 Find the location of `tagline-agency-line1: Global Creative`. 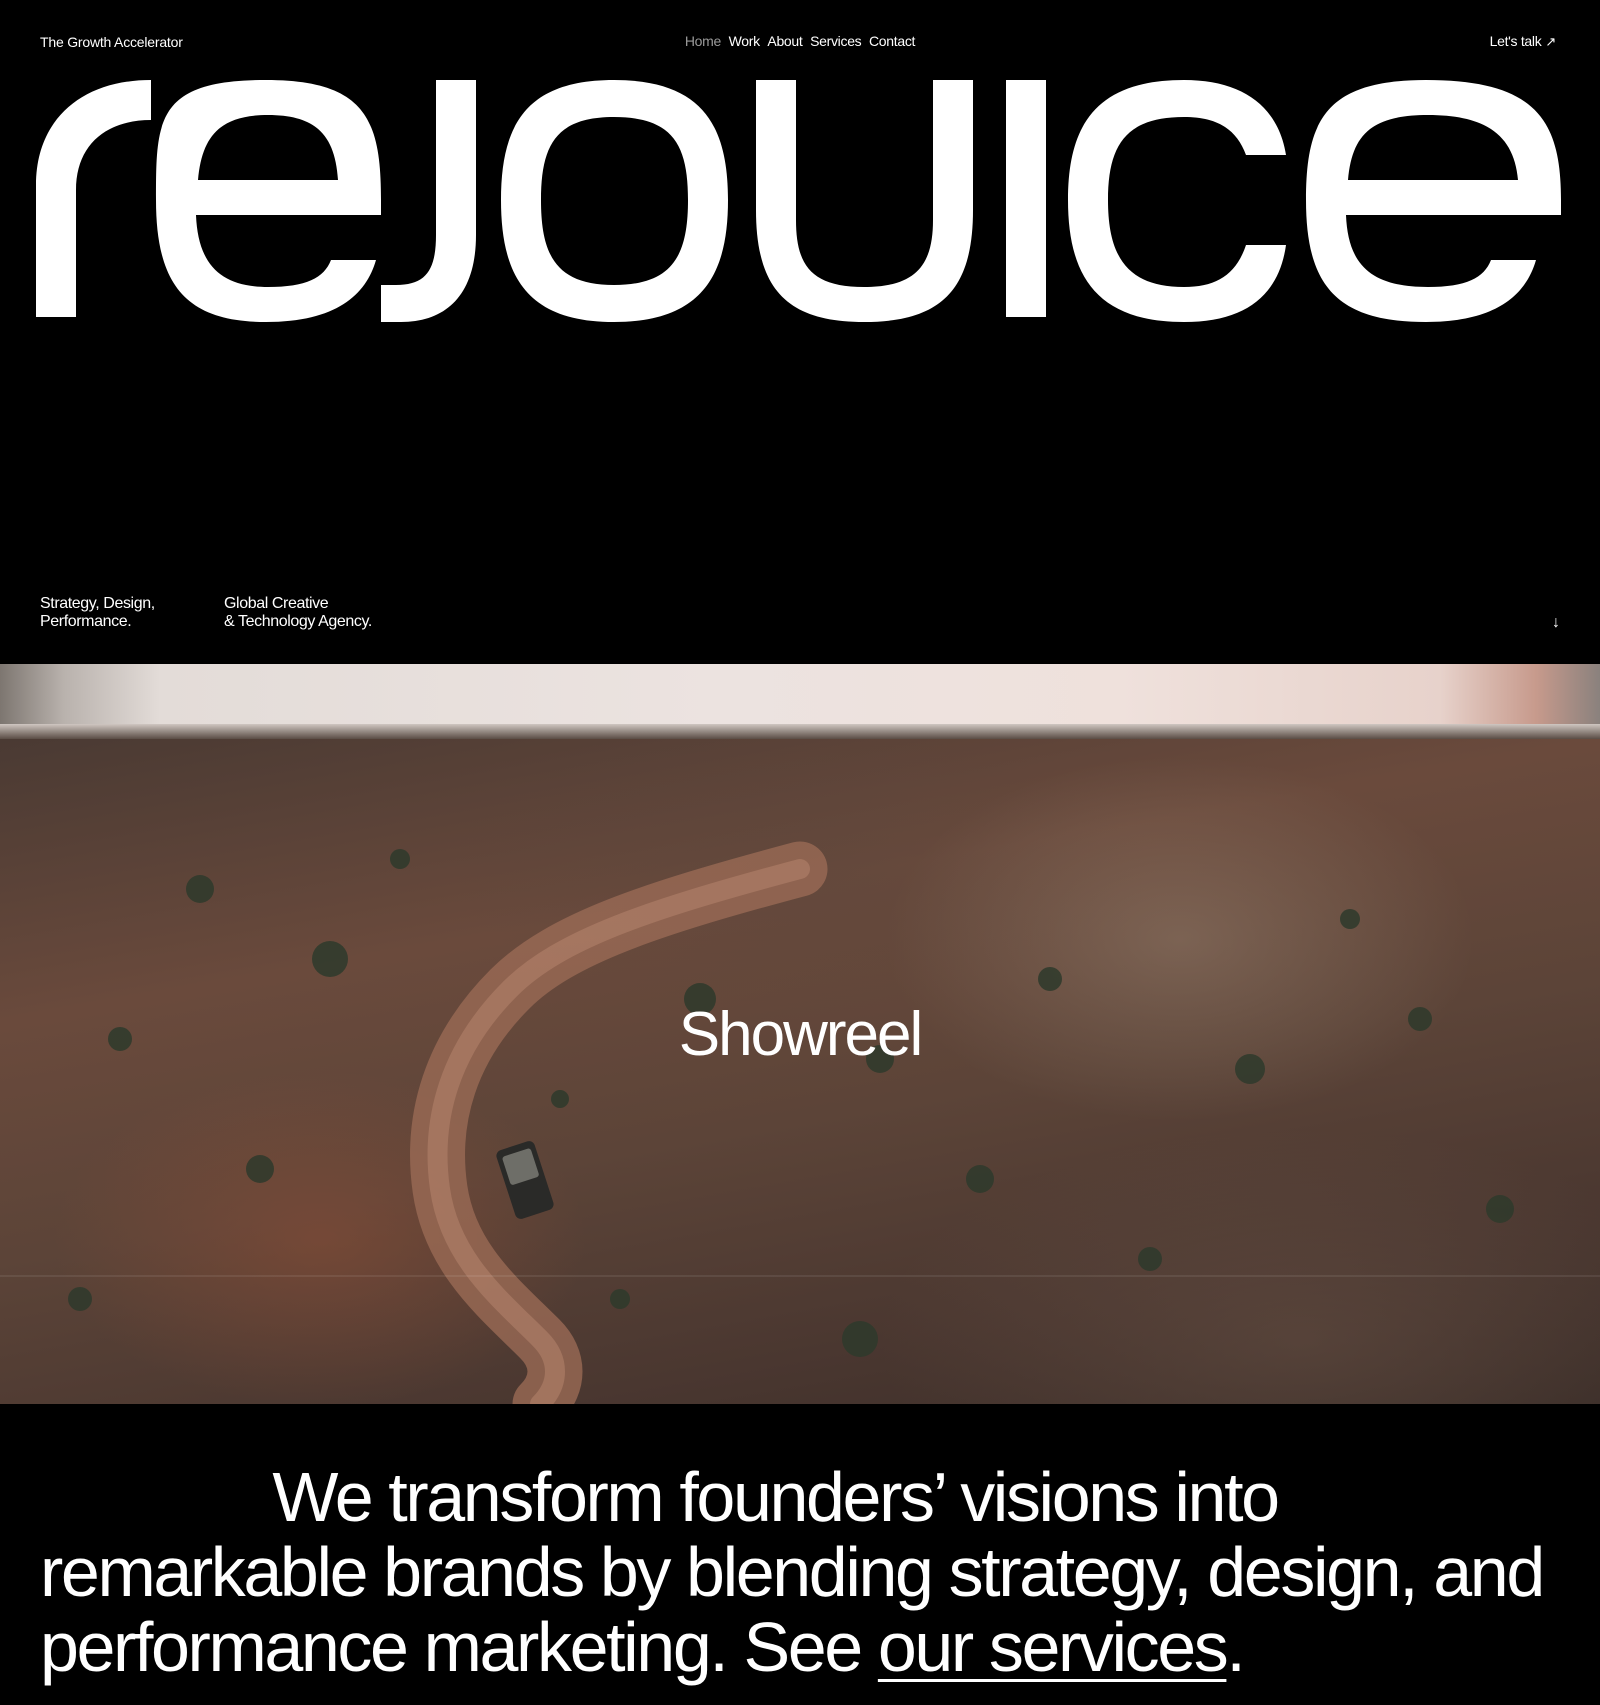

tagline-agency-line1: Global Creative is located at coordinates (276, 603).